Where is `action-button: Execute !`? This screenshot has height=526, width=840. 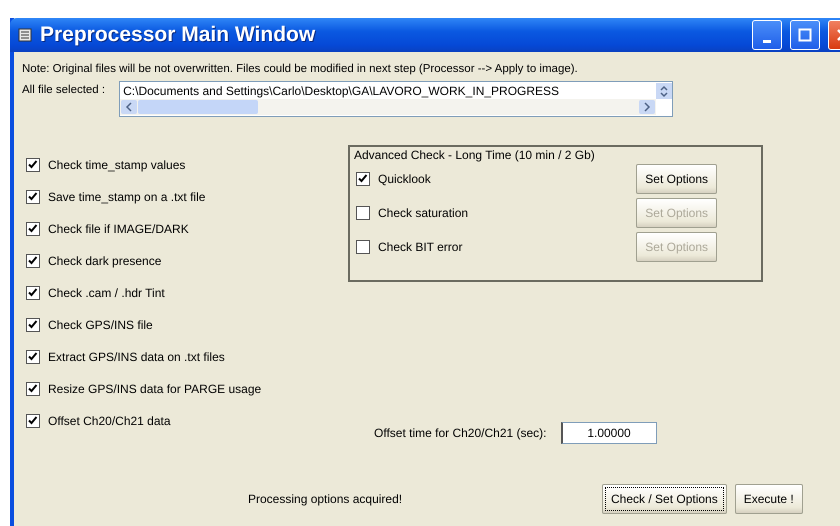 action-button: Execute ! is located at coordinates (768, 499).